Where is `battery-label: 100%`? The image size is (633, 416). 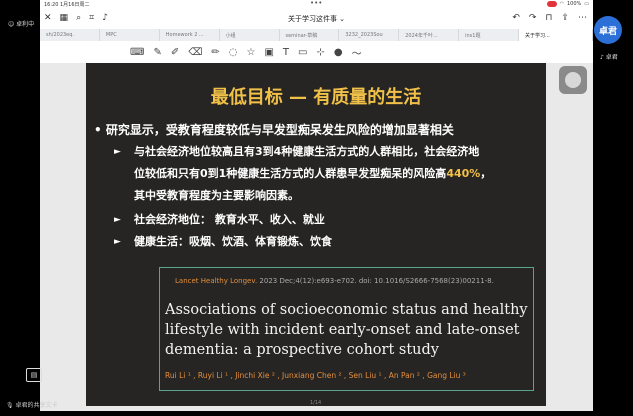 battery-label: 100% is located at coordinates (574, 4).